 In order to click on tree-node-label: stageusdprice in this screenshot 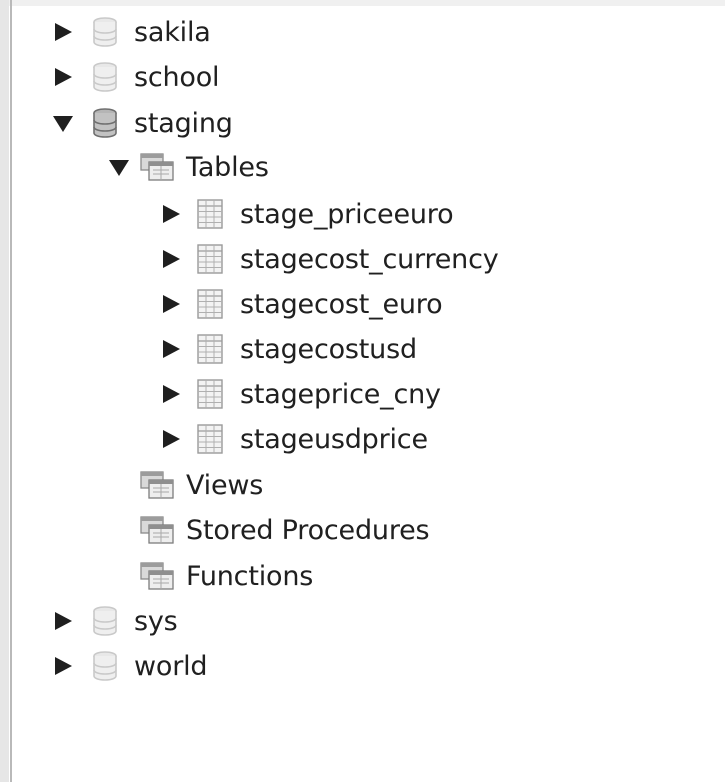, I will do `click(334, 439)`.